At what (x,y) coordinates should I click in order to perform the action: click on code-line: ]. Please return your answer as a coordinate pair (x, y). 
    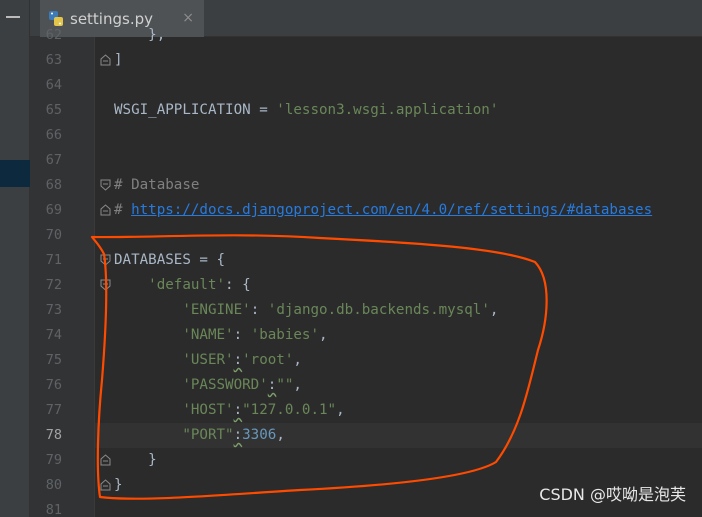
    Looking at the image, I should click on (118, 60).